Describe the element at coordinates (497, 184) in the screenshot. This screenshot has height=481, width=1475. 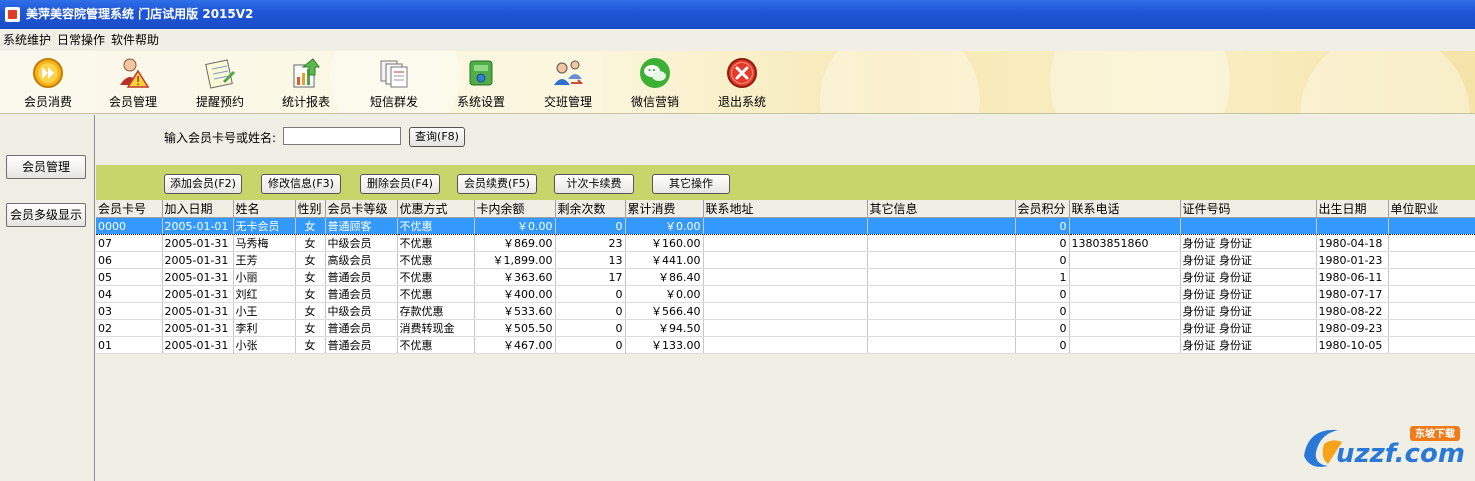
I see `member-renew-button: 会员续费(F5)` at that location.